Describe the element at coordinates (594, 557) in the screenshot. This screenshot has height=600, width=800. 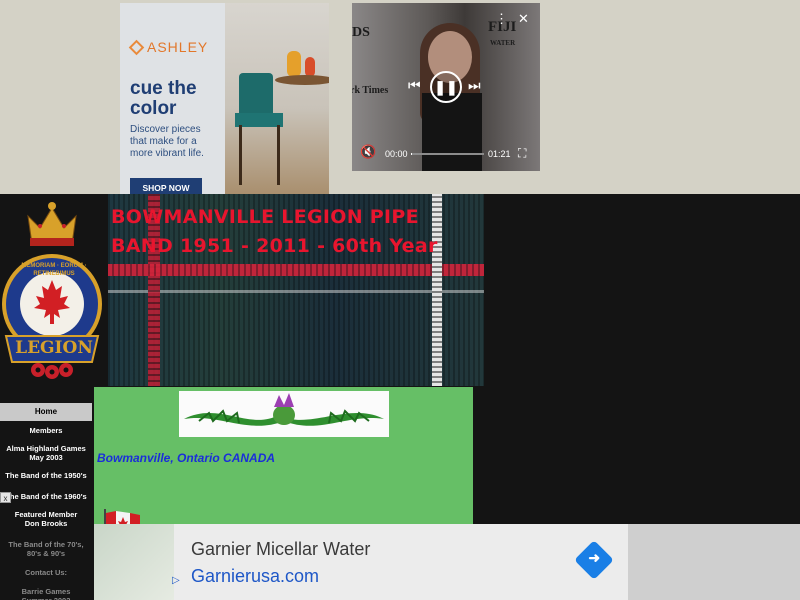
I see `arrow-right-icon: ➜` at that location.